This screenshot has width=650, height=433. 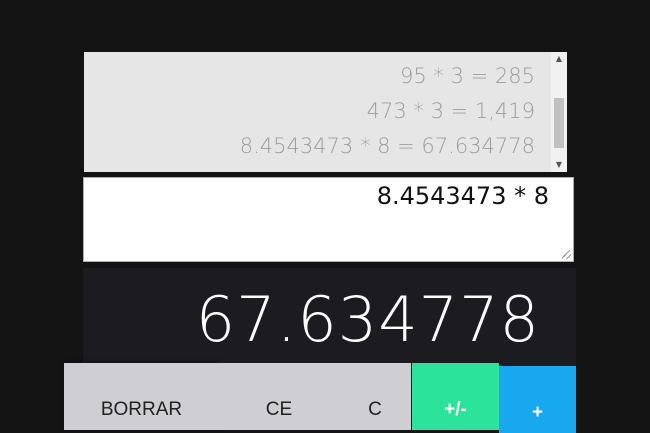 I want to click on clear-button-label: C, so click(x=375, y=409).